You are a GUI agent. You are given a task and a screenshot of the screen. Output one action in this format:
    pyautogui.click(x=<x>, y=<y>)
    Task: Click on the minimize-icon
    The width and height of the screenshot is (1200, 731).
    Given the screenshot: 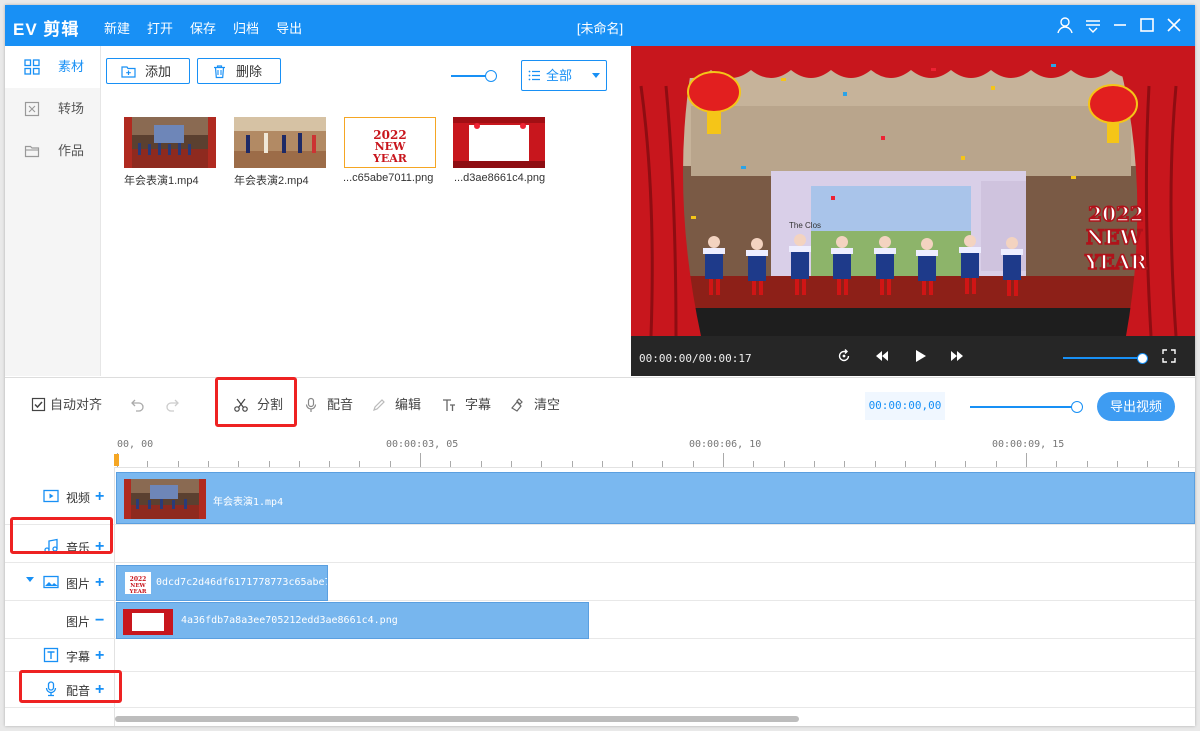 What is the action you would take?
    pyautogui.click(x=1120, y=25)
    